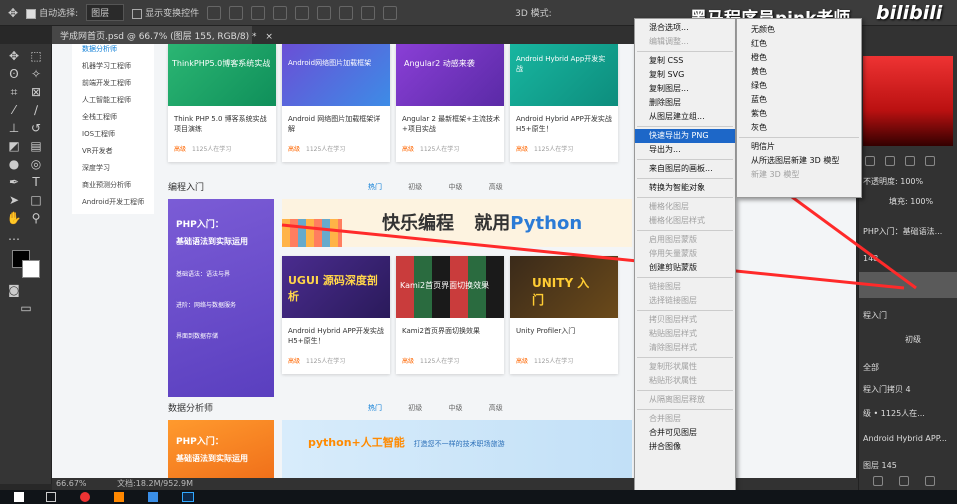 The height and width of the screenshot is (504, 957). Describe the element at coordinates (799, 30) in the screenshot. I see `submenu-item: 无颜色` at that location.